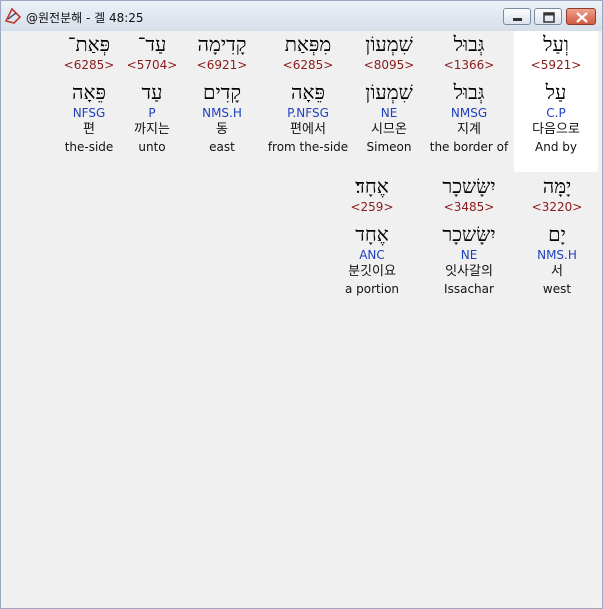 This screenshot has width=603, height=609. What do you see at coordinates (89, 44) in the screenshot?
I see `hebrew-word: פְּאַת־` at bounding box center [89, 44].